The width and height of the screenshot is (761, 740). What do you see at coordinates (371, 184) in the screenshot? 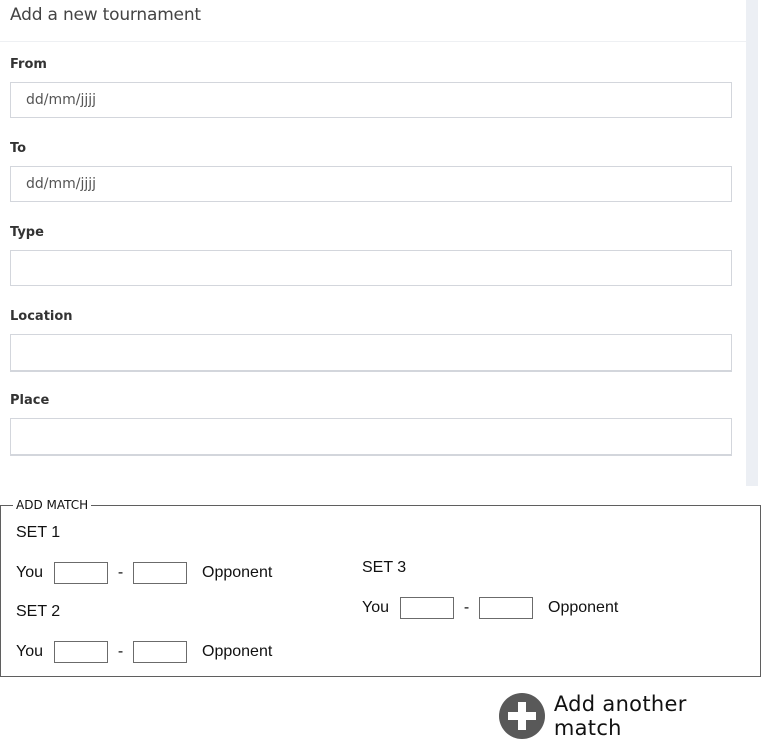
I see `to-date-input` at bounding box center [371, 184].